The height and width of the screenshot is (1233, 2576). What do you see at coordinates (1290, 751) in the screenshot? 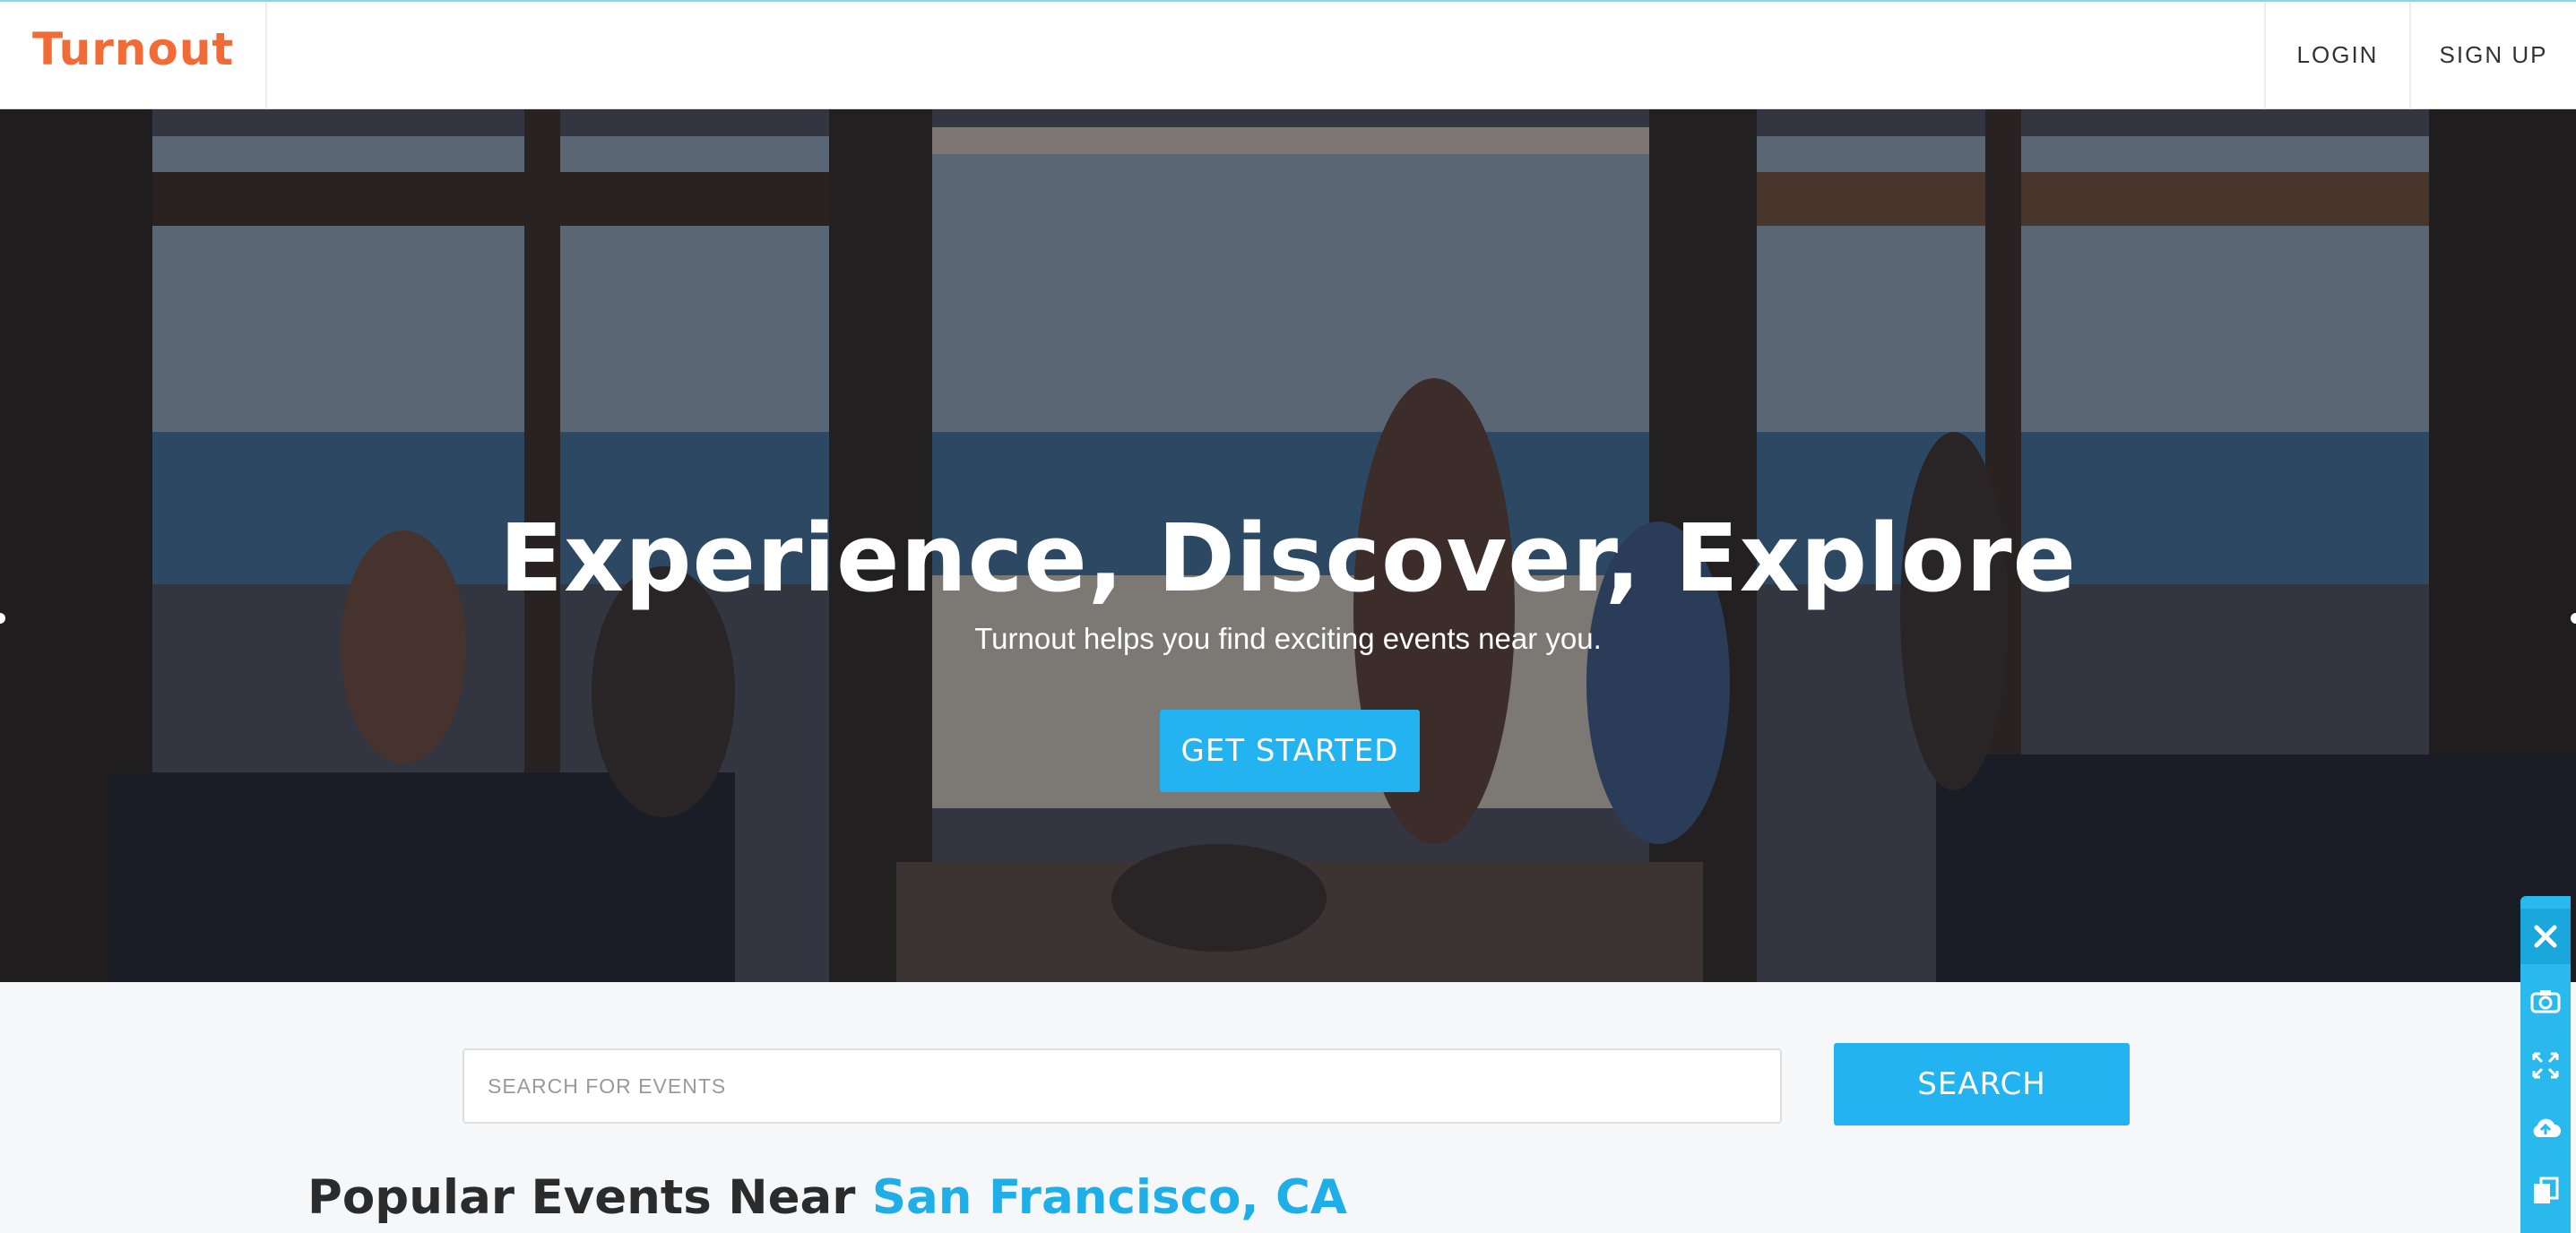
I see `get-started-button: GET STARTED` at bounding box center [1290, 751].